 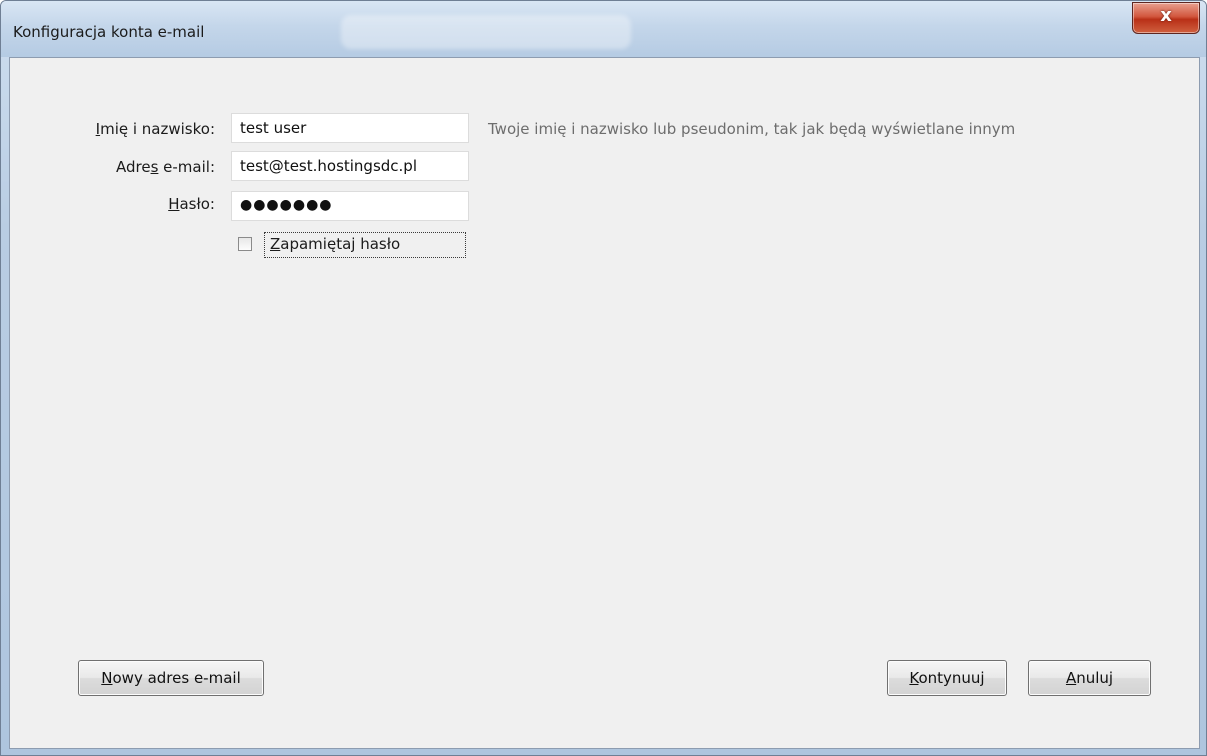 I want to click on close-icon: x, so click(x=1166, y=15).